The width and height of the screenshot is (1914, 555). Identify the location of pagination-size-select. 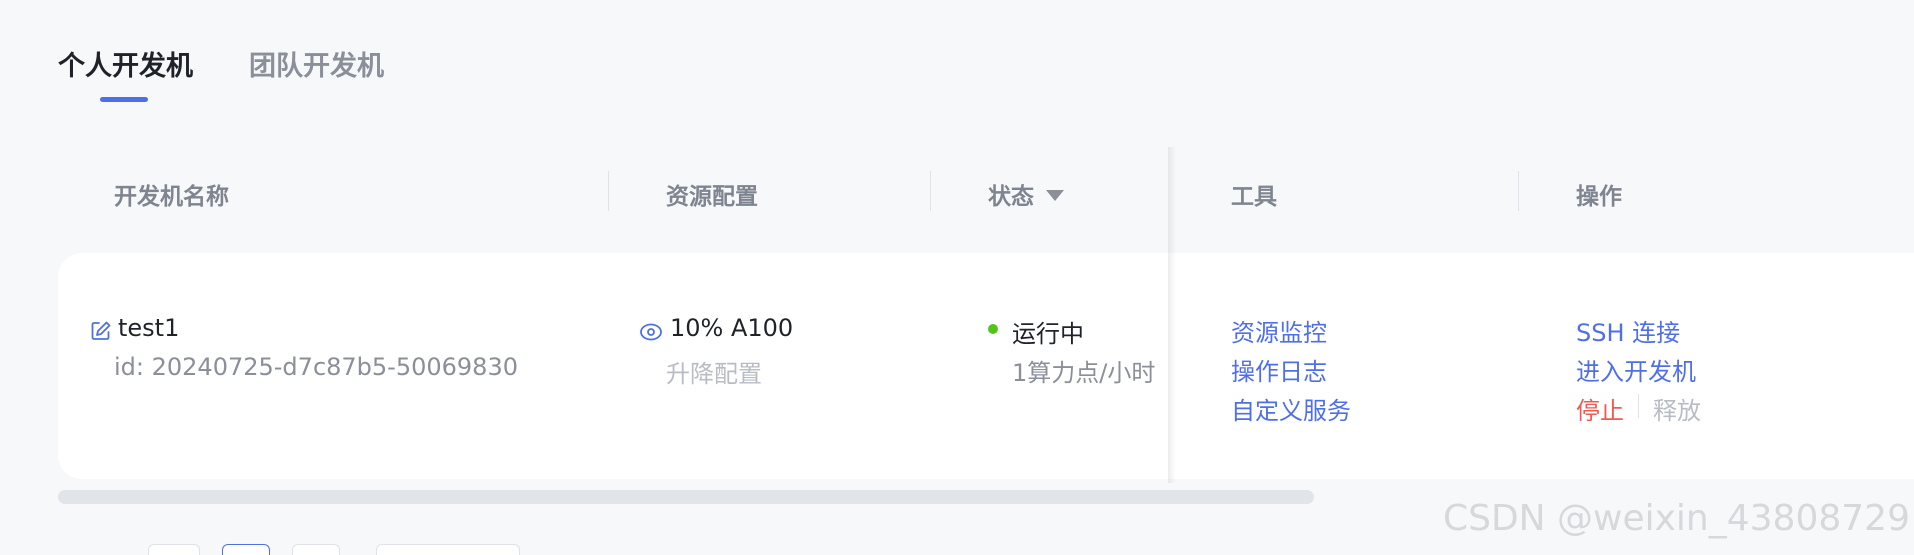
(448, 549).